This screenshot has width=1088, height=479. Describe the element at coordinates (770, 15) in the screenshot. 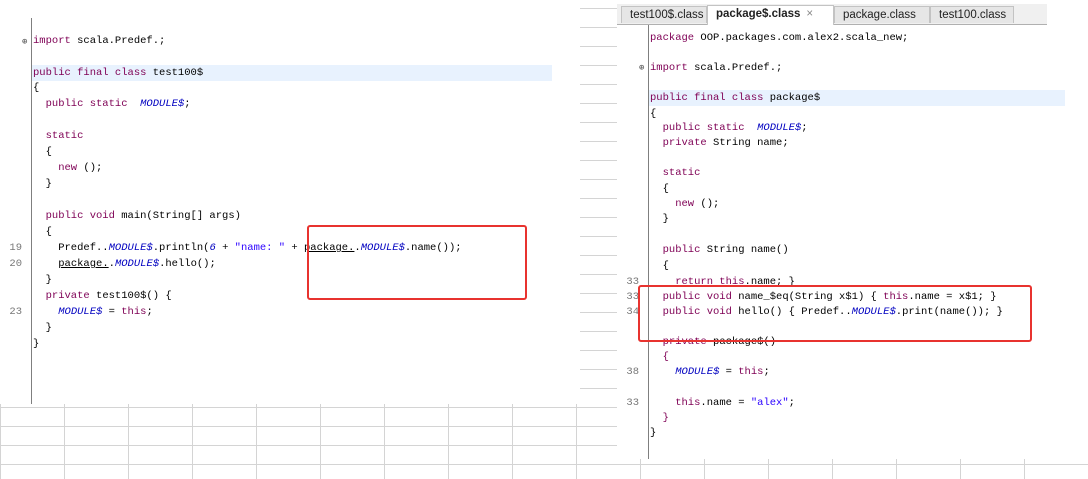

I see `editor-tab: package$.class ×` at that location.